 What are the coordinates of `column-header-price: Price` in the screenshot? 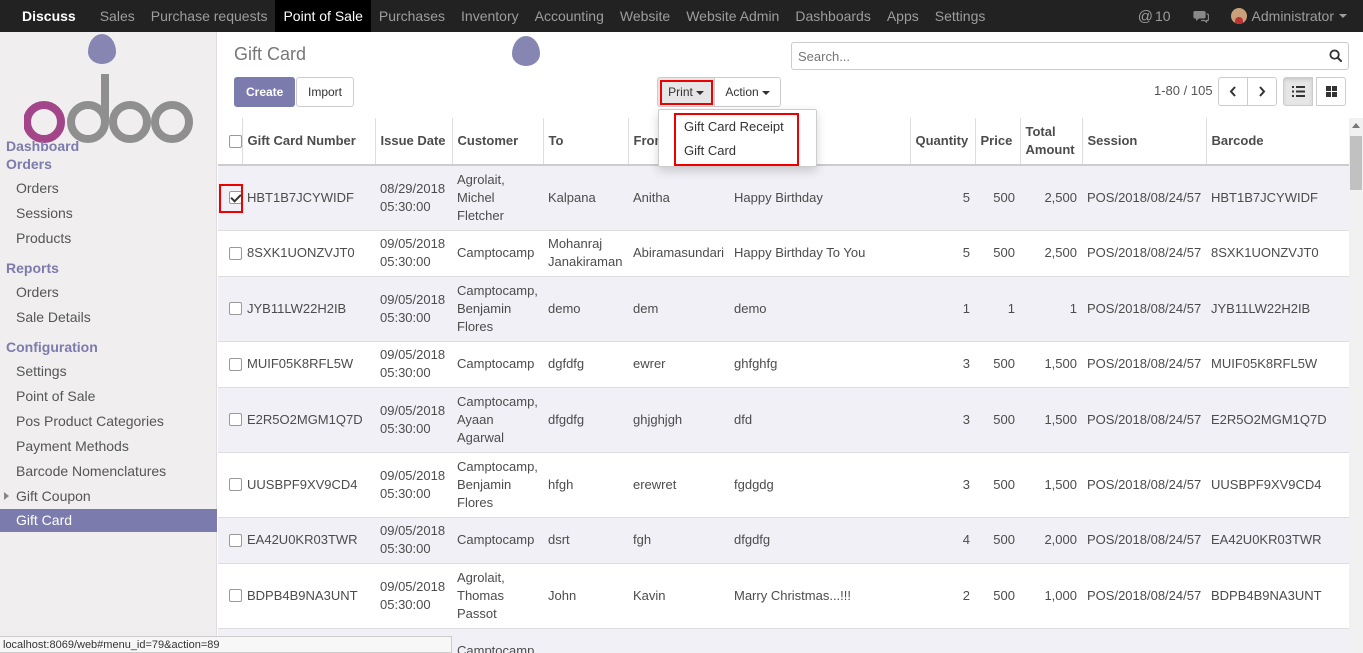 It's located at (998, 142).